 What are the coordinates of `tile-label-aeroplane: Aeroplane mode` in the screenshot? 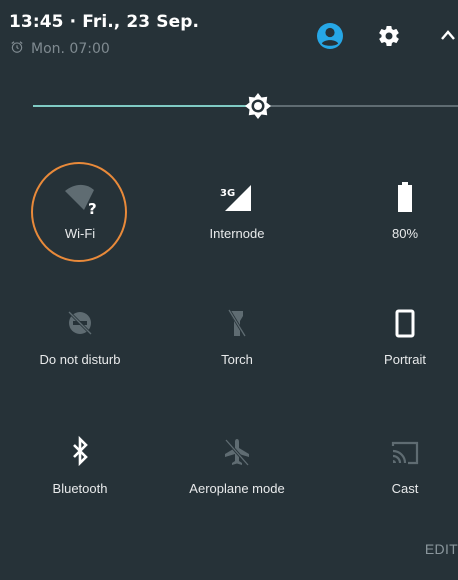 It's located at (237, 488).